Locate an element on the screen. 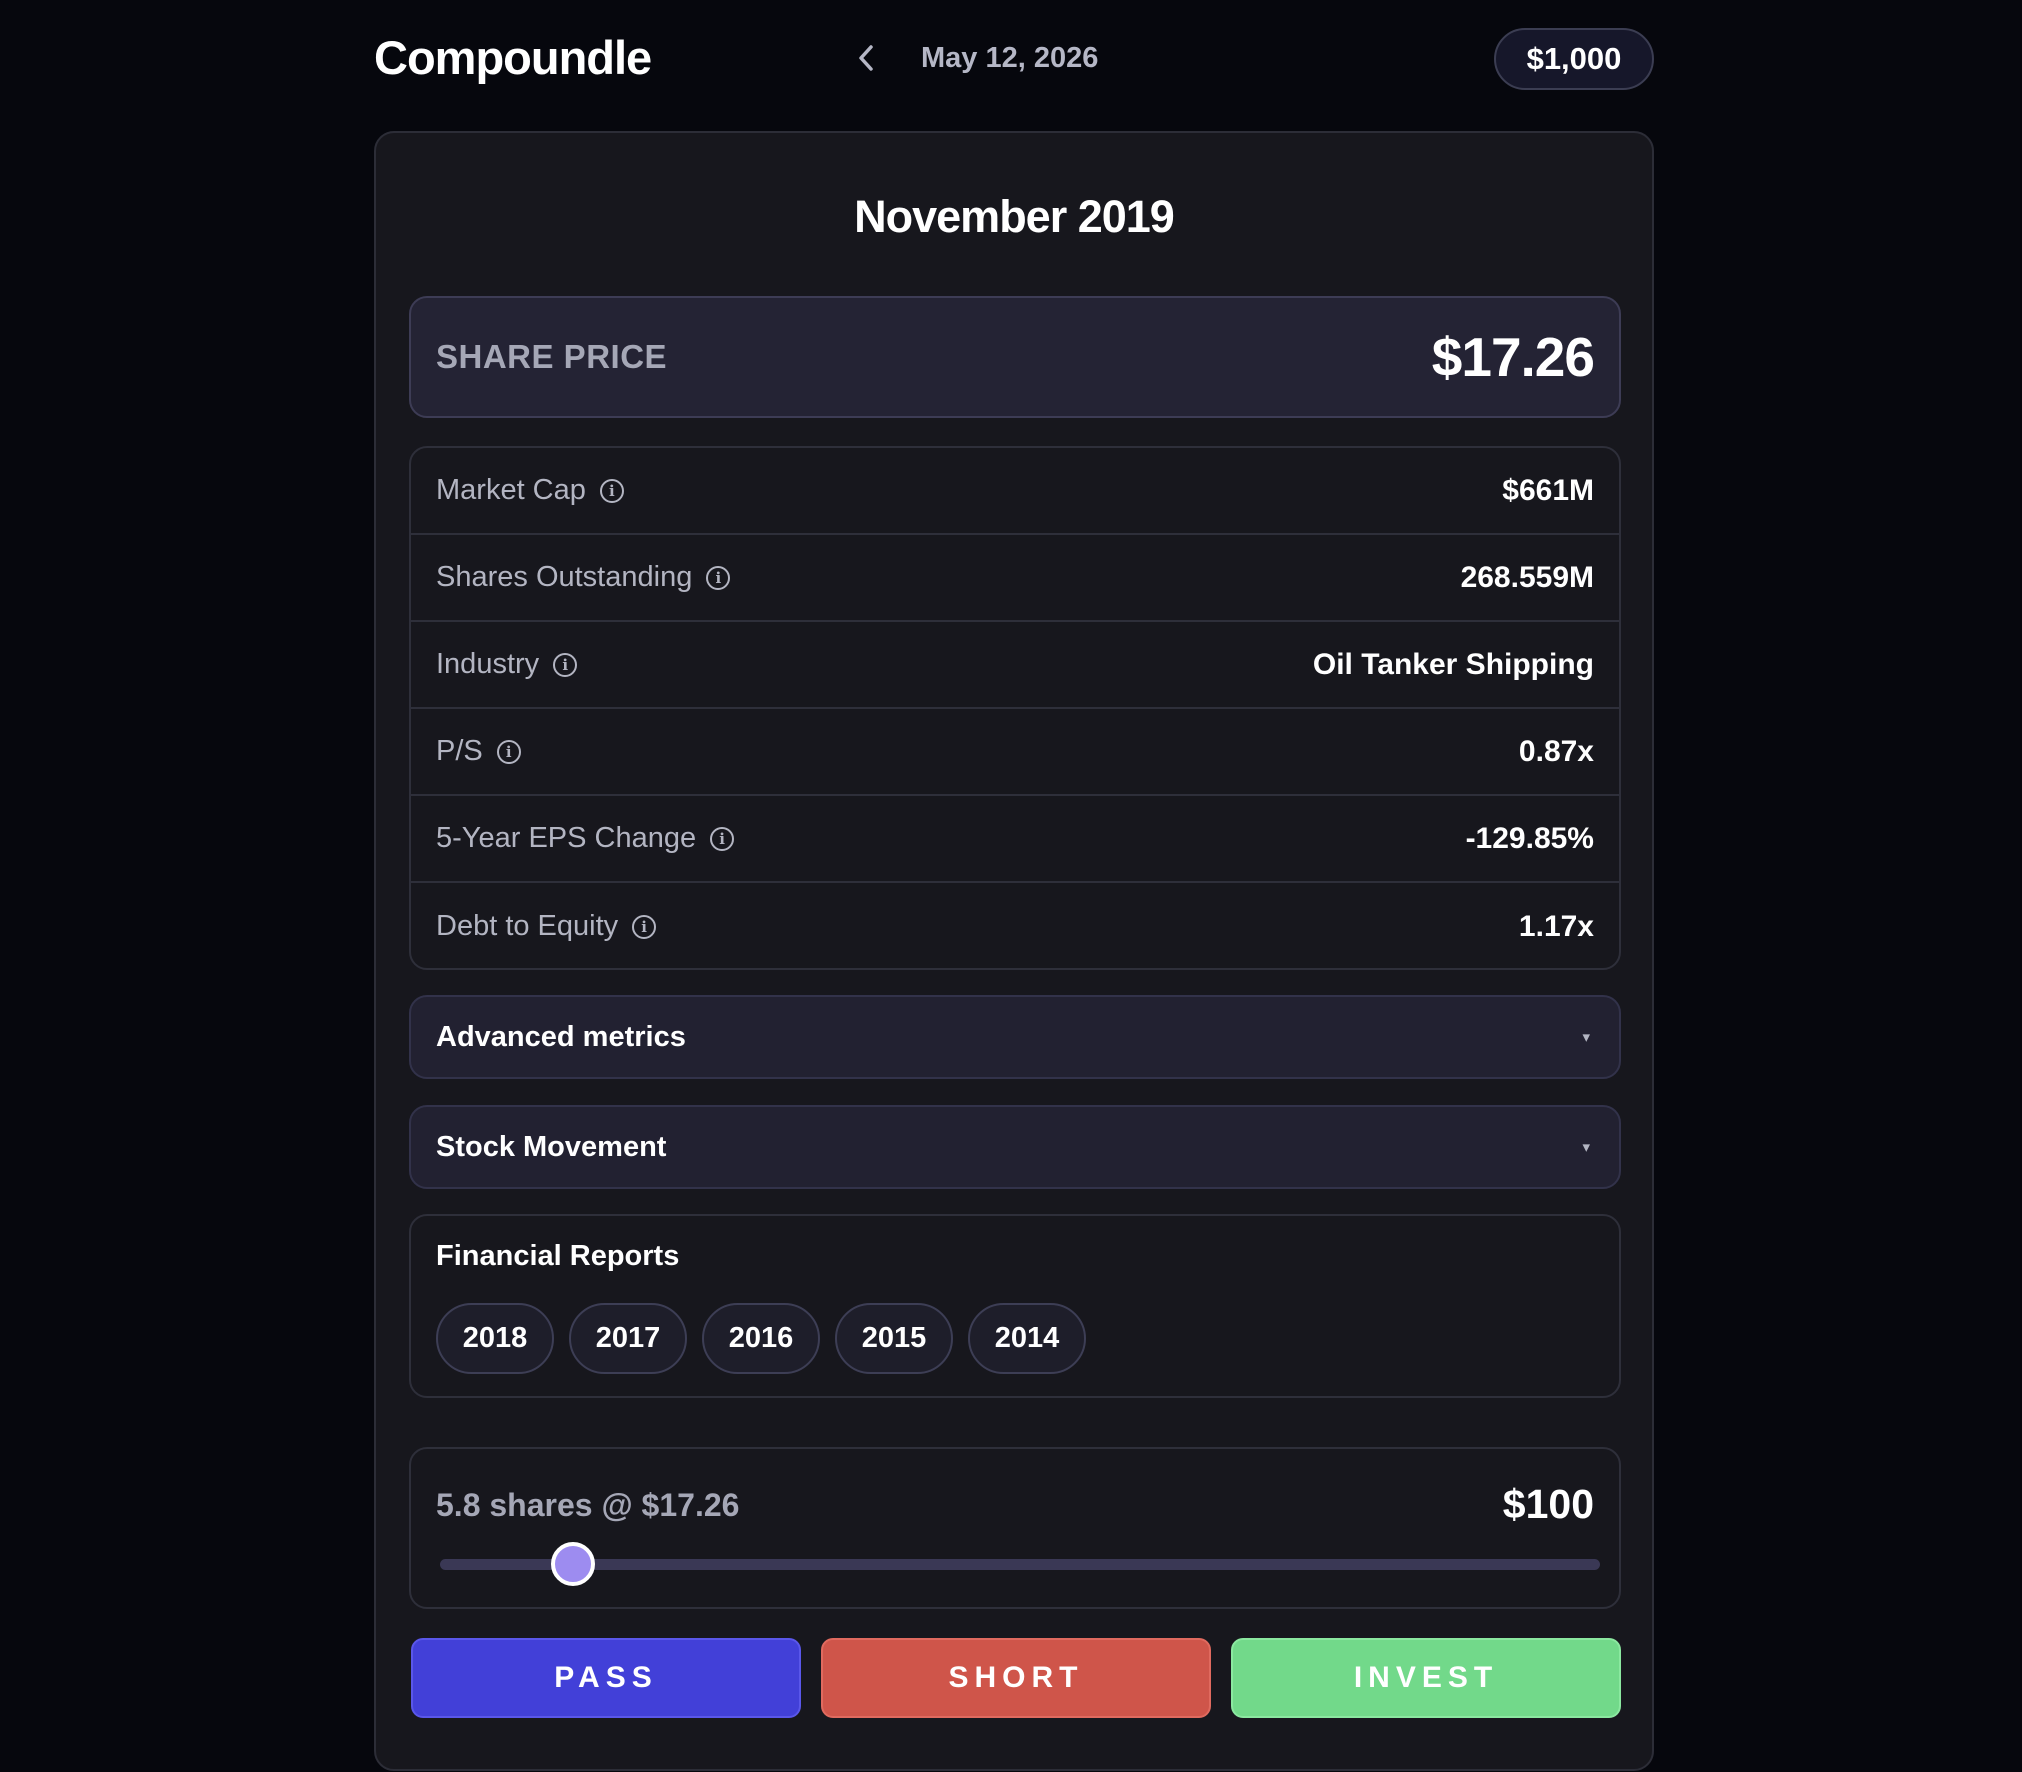  share-price-value: $17.26 is located at coordinates (1513, 357).